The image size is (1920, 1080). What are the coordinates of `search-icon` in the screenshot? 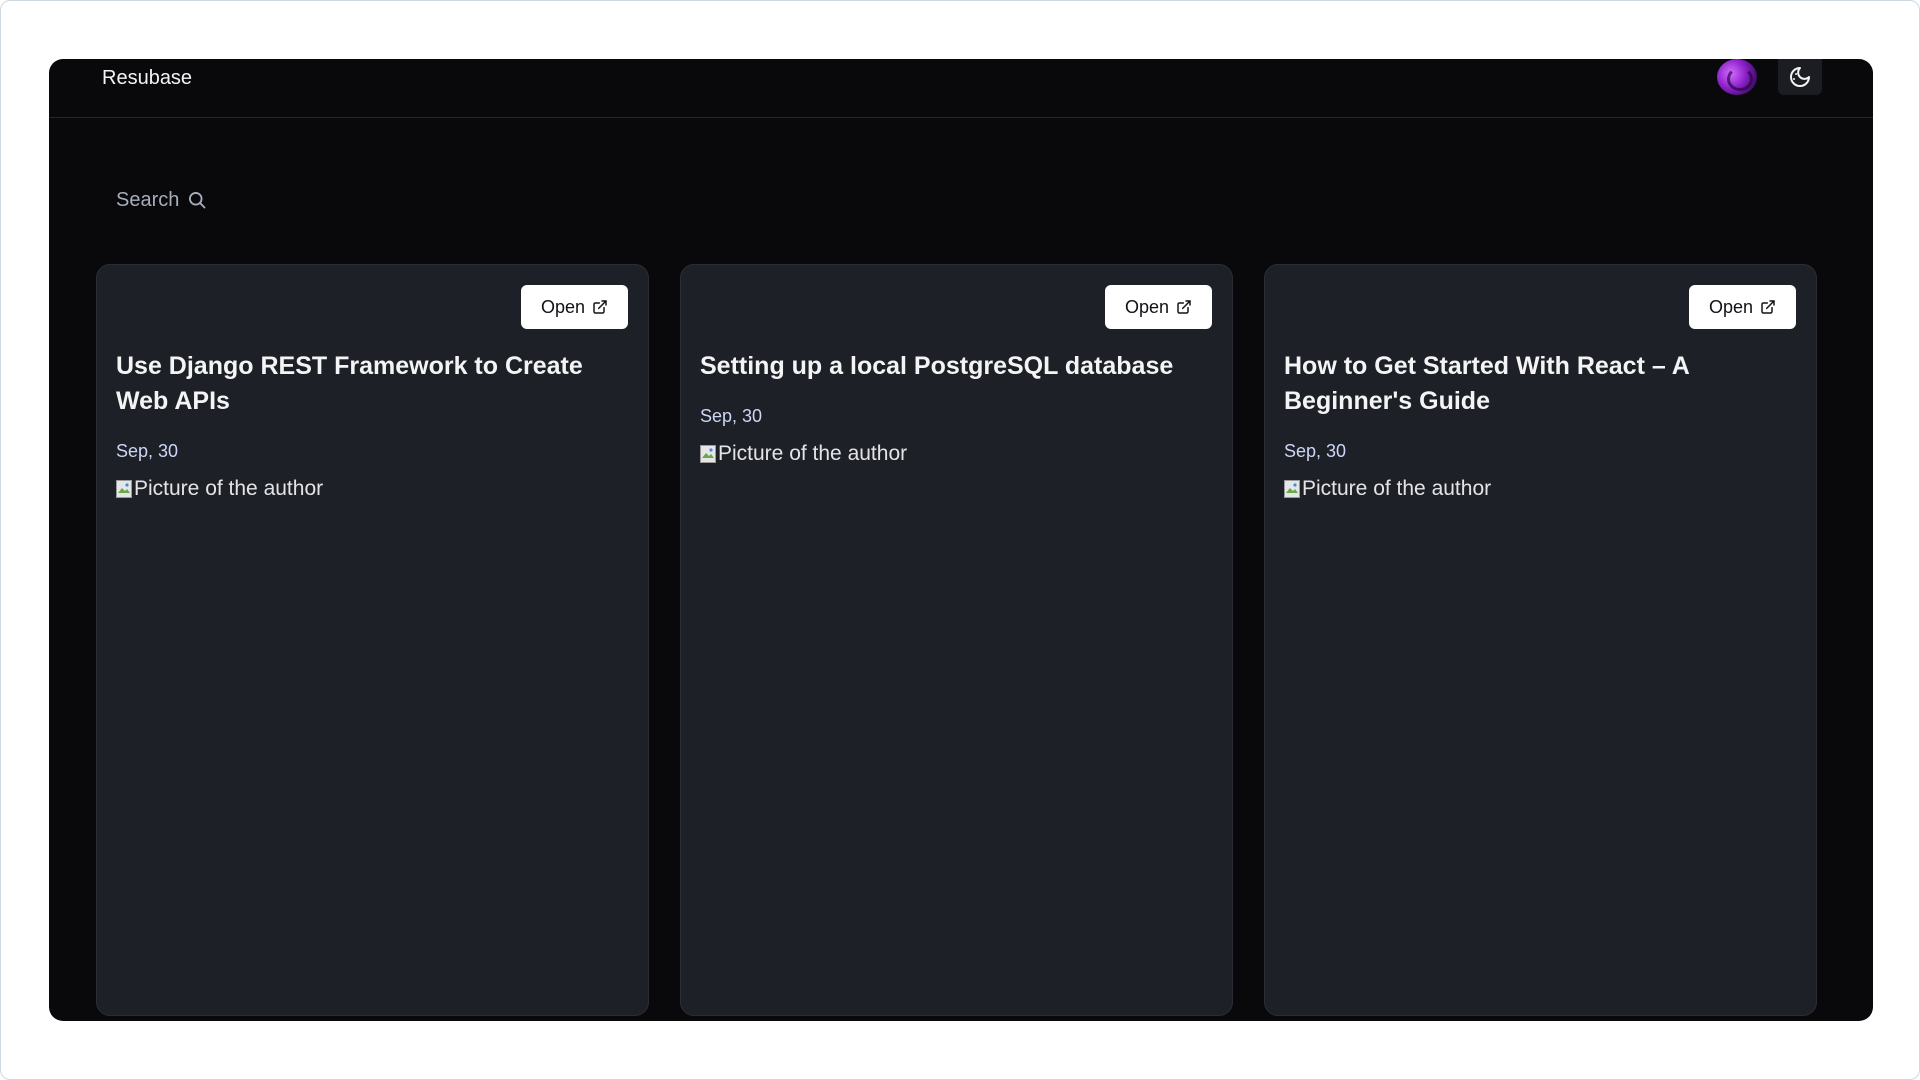 It's located at (197, 200).